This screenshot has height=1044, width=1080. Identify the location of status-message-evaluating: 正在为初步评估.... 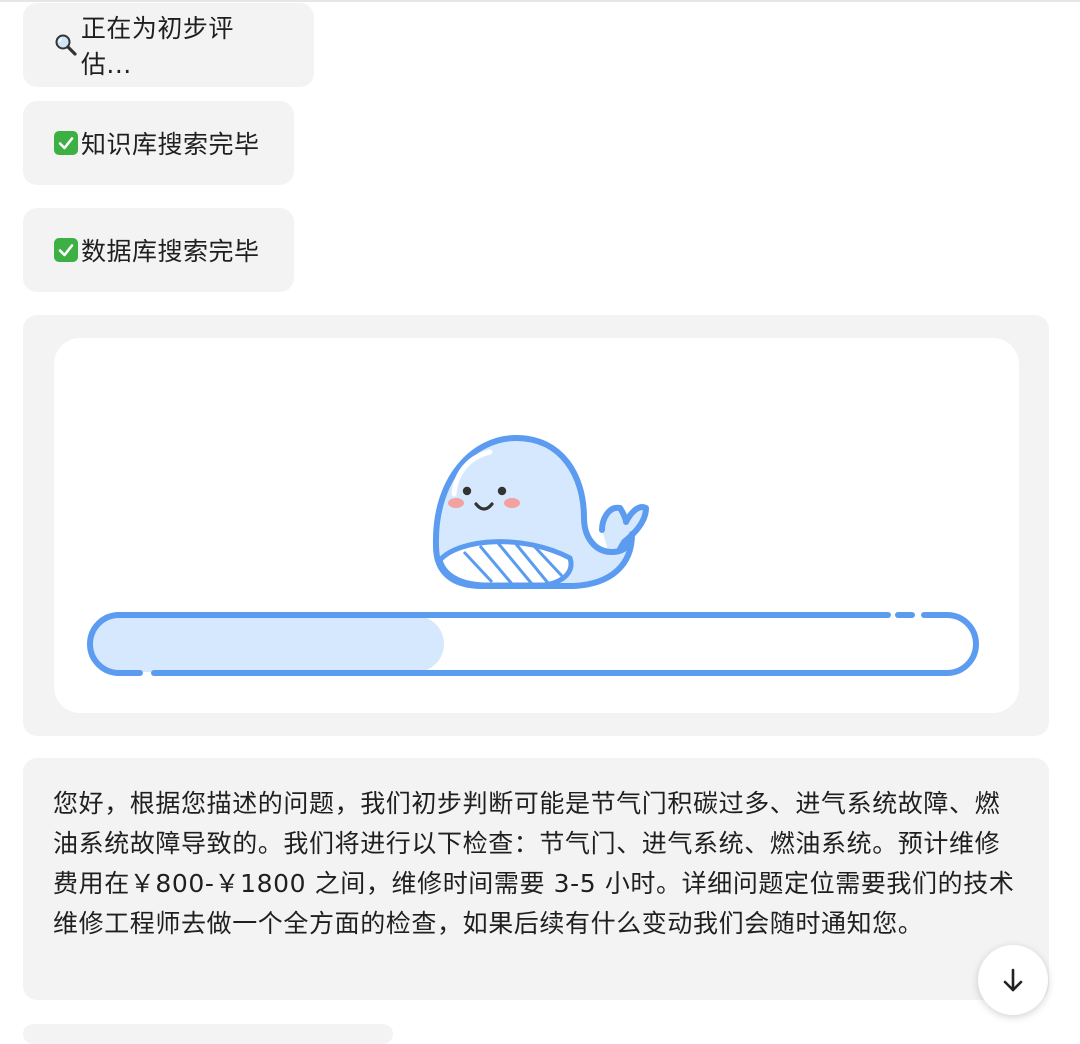
(168, 45).